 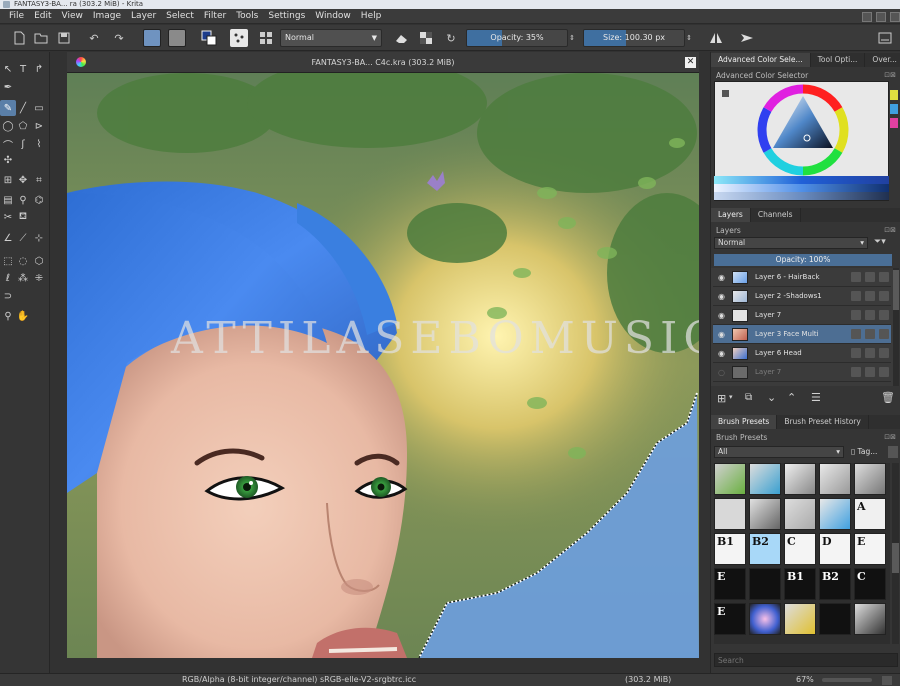 What do you see at coordinates (23, 316) in the screenshot?
I see `pan-tool-icon: ✋` at bounding box center [23, 316].